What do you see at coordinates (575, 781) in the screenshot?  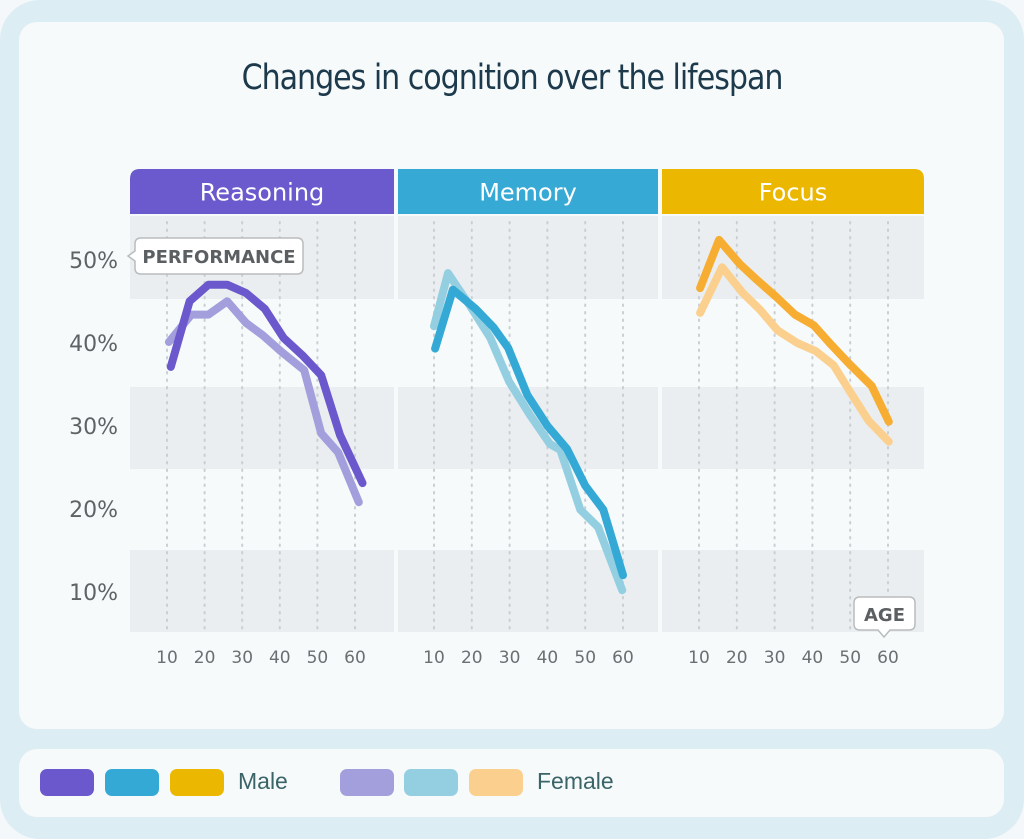 I see `legend-label-female: Female` at bounding box center [575, 781].